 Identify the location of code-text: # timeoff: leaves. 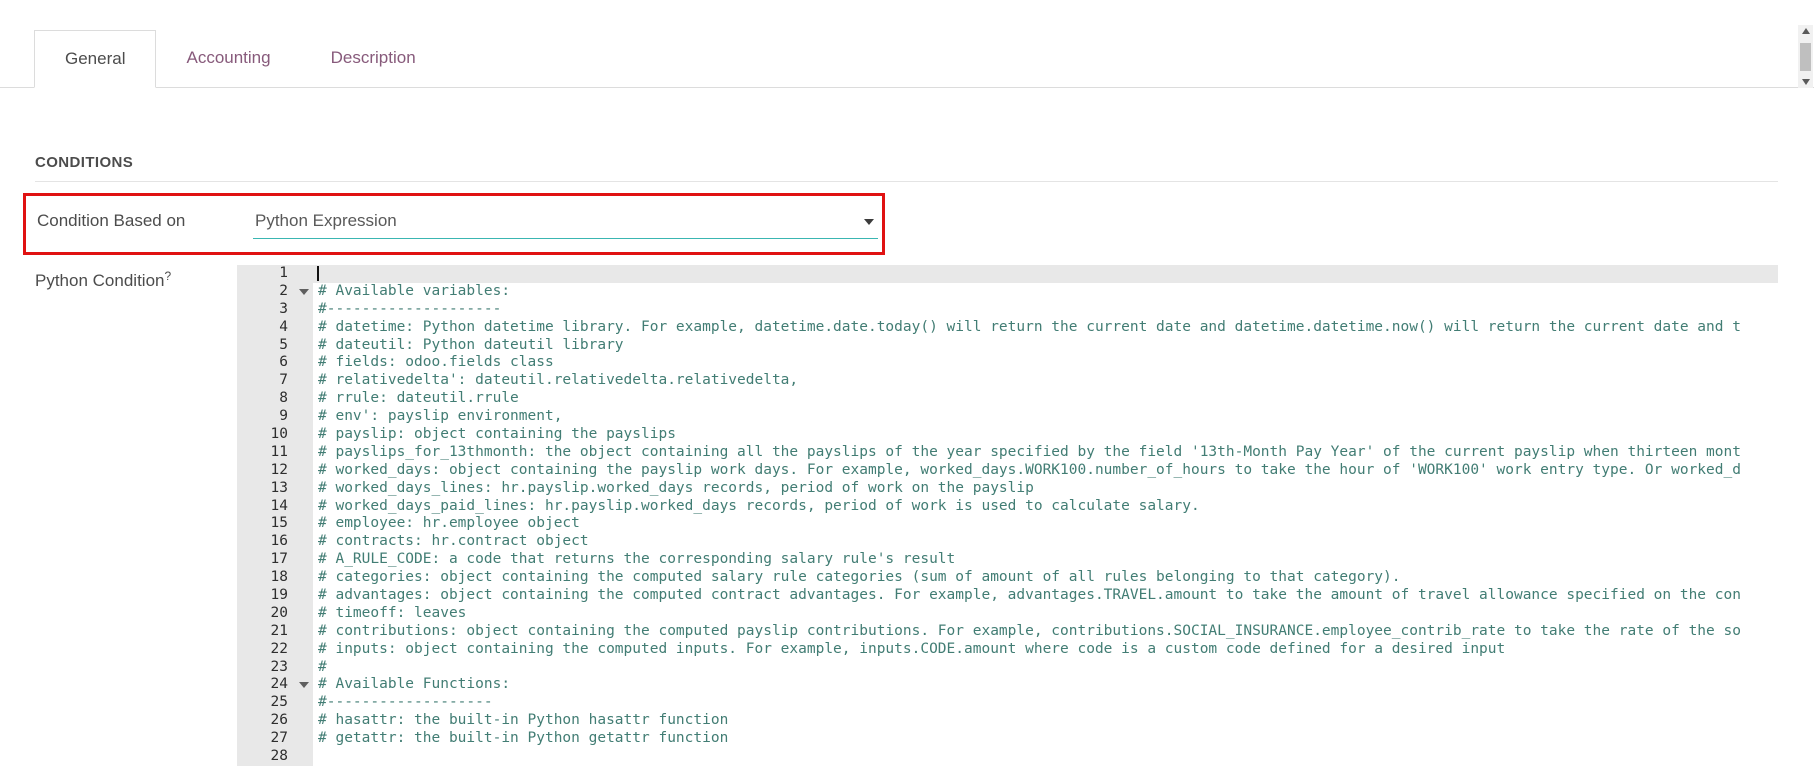
(392, 612).